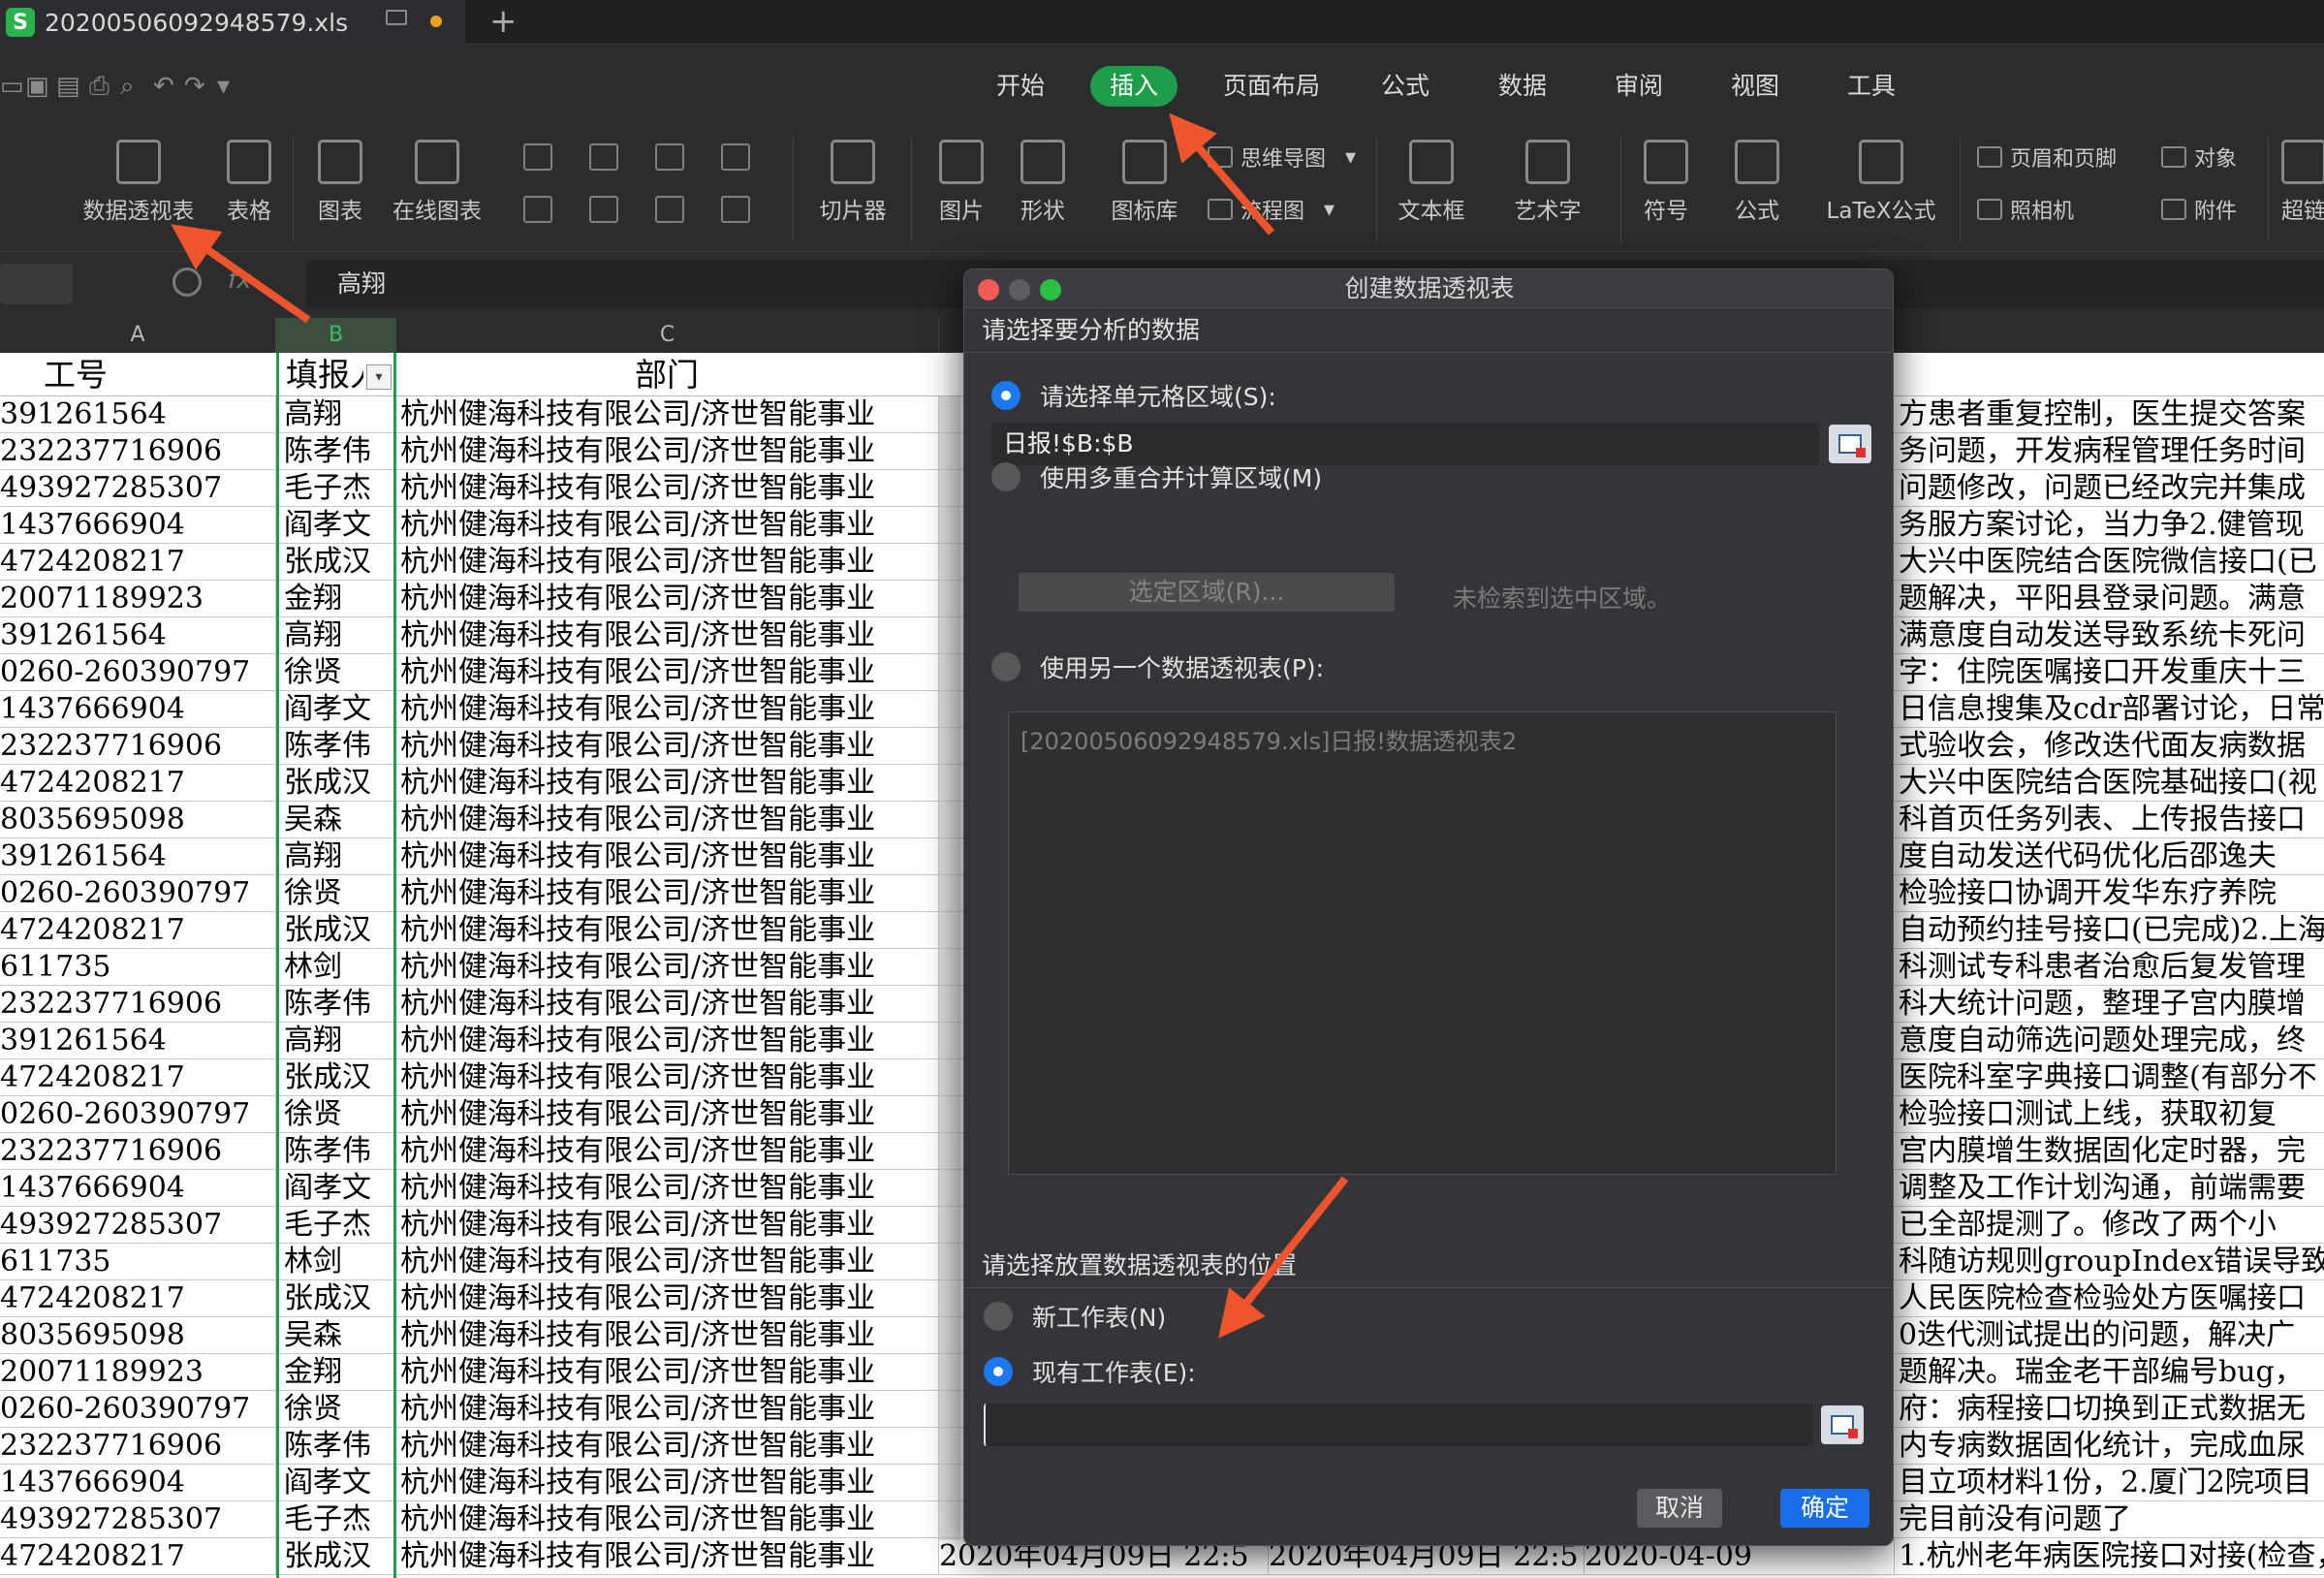  What do you see at coordinates (1842, 1425) in the screenshot?
I see `range-picker-button` at bounding box center [1842, 1425].